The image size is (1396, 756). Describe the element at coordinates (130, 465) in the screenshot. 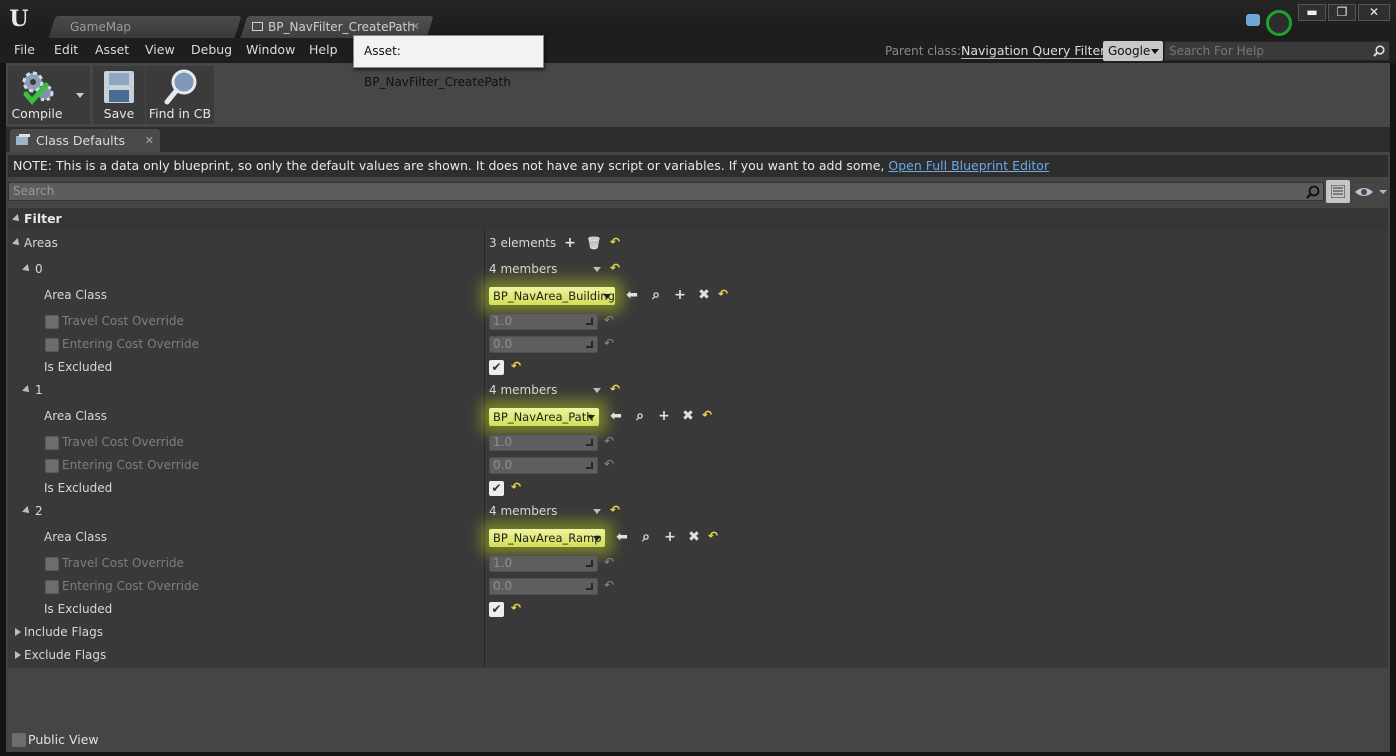

I see `entering-cost-label: Entering Cost Override` at that location.